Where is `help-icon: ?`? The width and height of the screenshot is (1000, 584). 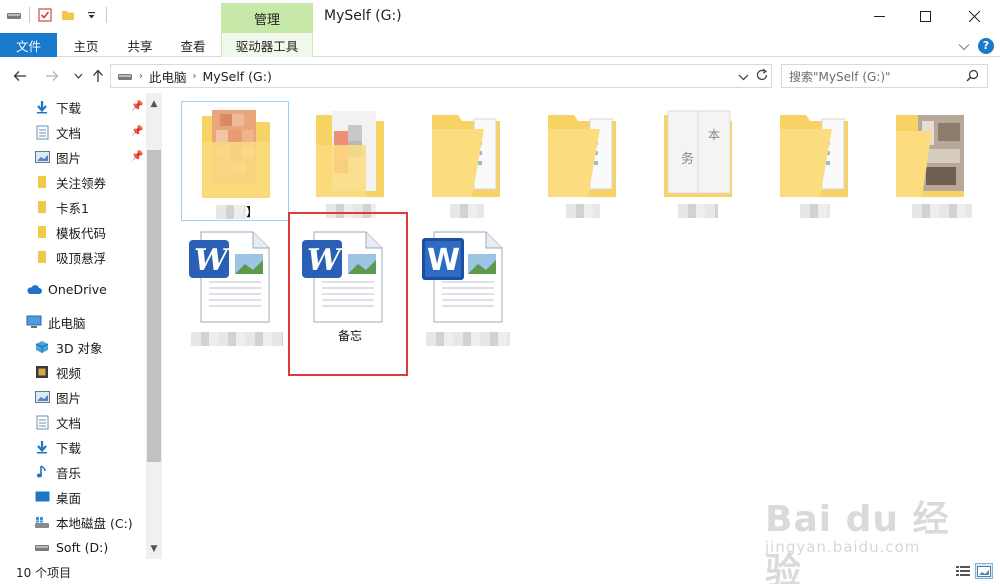 help-icon: ? is located at coordinates (986, 45).